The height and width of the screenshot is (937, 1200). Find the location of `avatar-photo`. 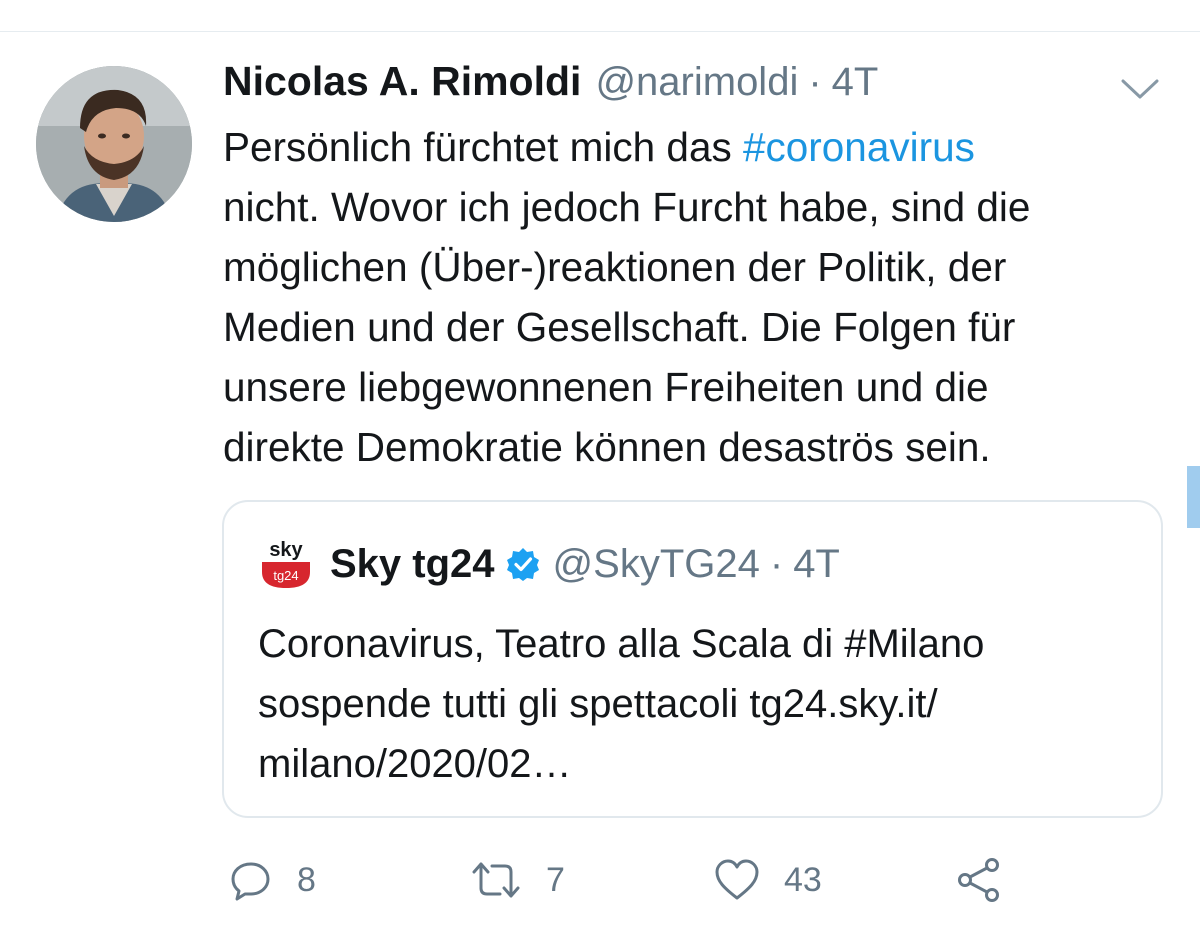

avatar-photo is located at coordinates (114, 144).